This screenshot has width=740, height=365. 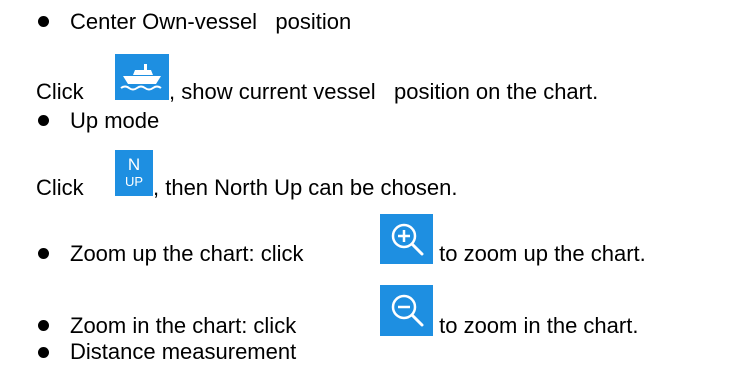 I want to click on heading-up-mode: Up mode, so click(x=115, y=120).